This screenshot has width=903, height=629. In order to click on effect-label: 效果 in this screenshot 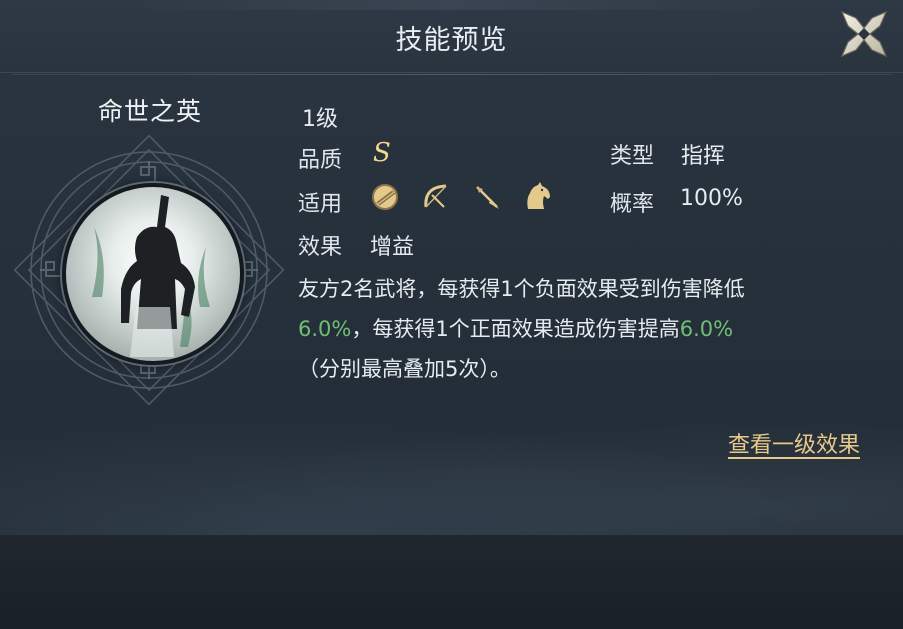, I will do `click(320, 247)`.